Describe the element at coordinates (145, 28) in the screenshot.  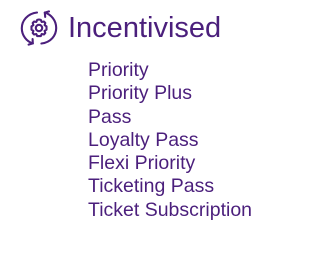
I see `group-title: Incentivised` at that location.